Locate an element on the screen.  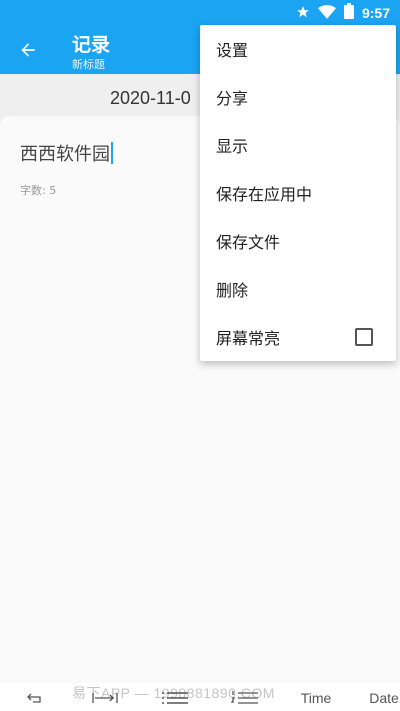
indent-icon is located at coordinates (105, 698).